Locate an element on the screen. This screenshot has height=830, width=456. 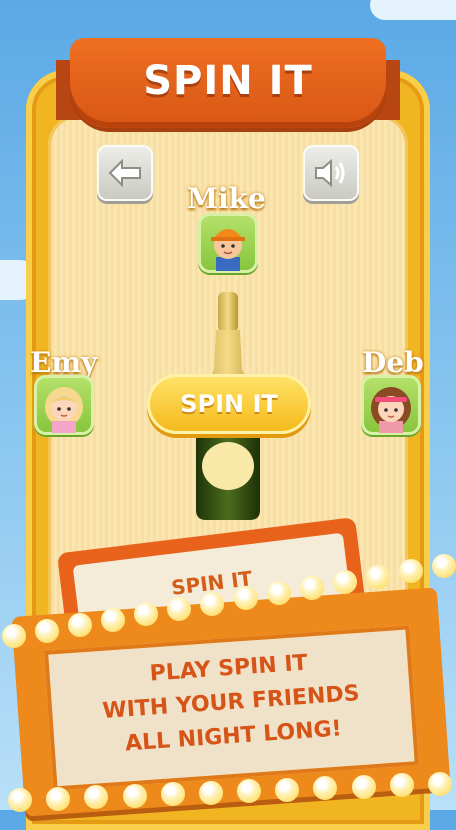
back-button is located at coordinates (125, 173).